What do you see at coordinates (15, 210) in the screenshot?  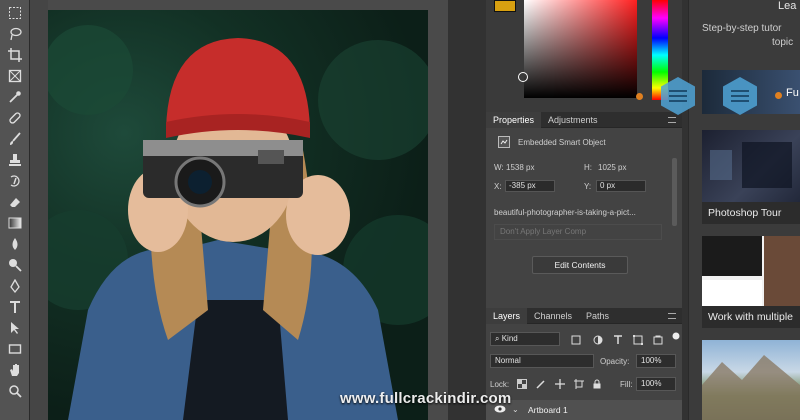 I see `tools-toolbar` at bounding box center [15, 210].